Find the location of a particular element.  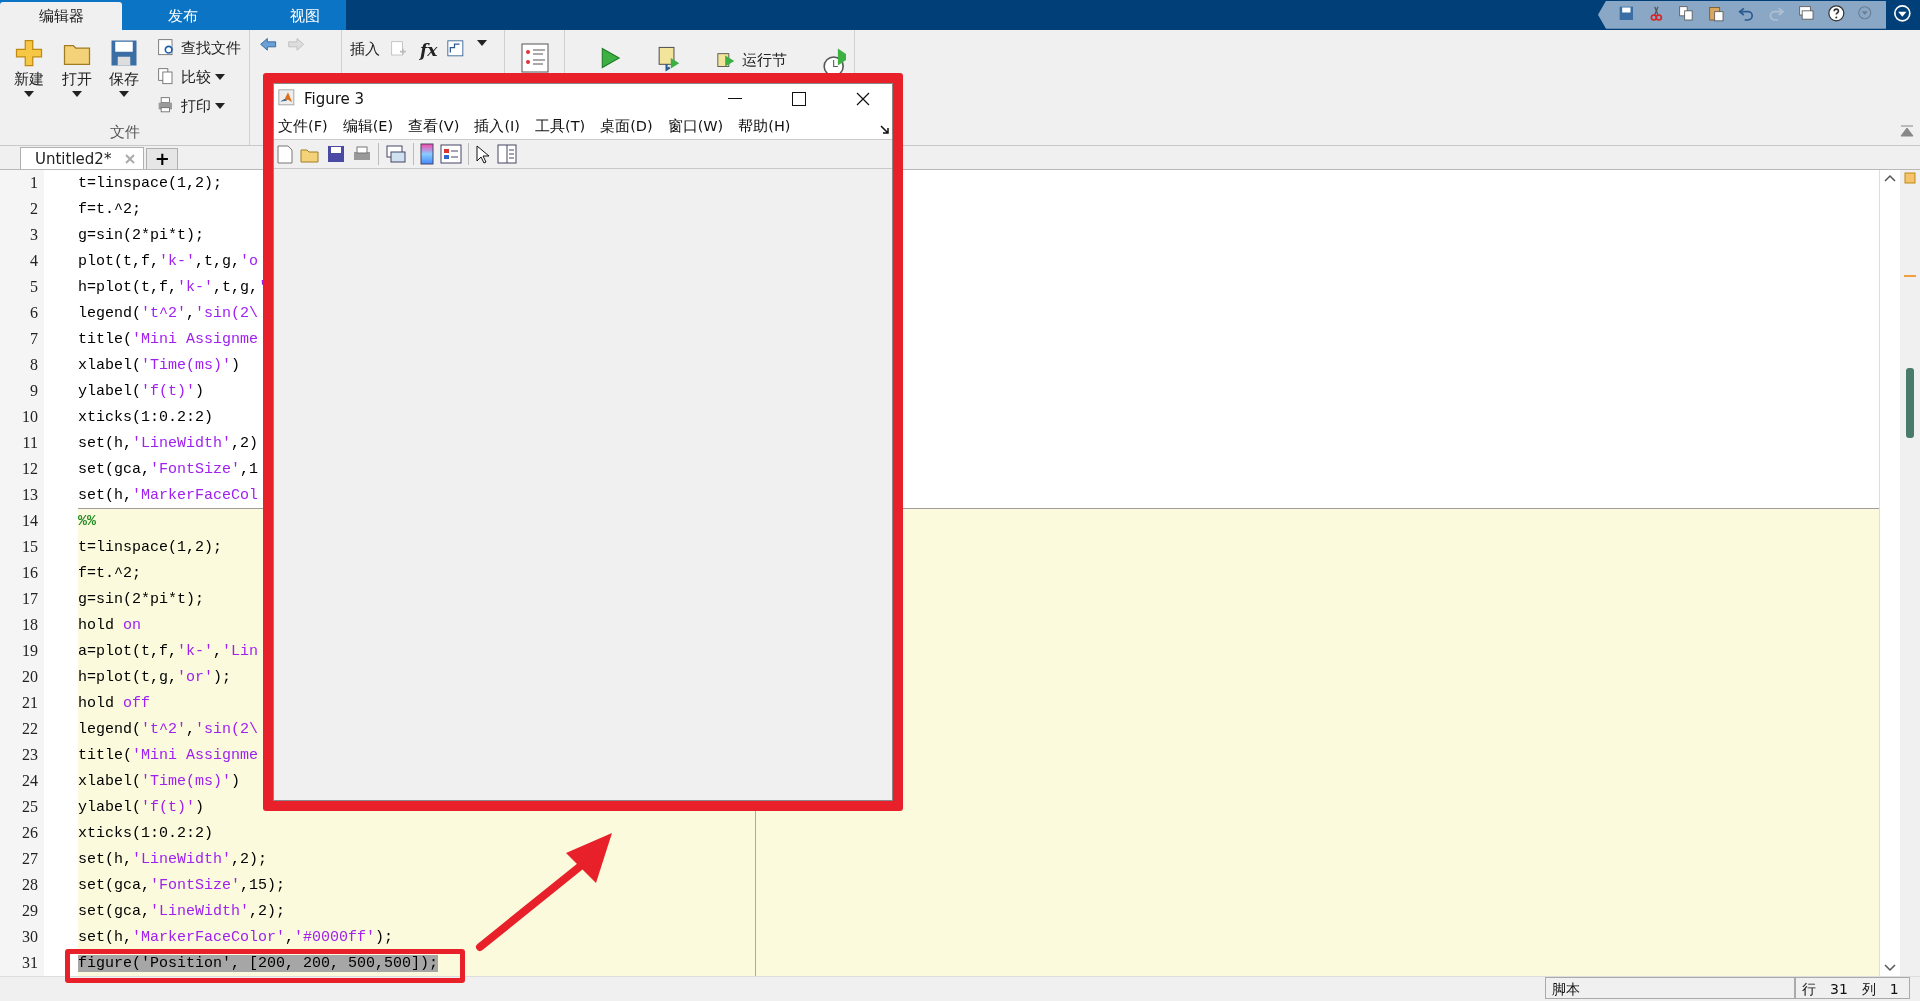

minimize-icon is located at coordinates (735, 99).